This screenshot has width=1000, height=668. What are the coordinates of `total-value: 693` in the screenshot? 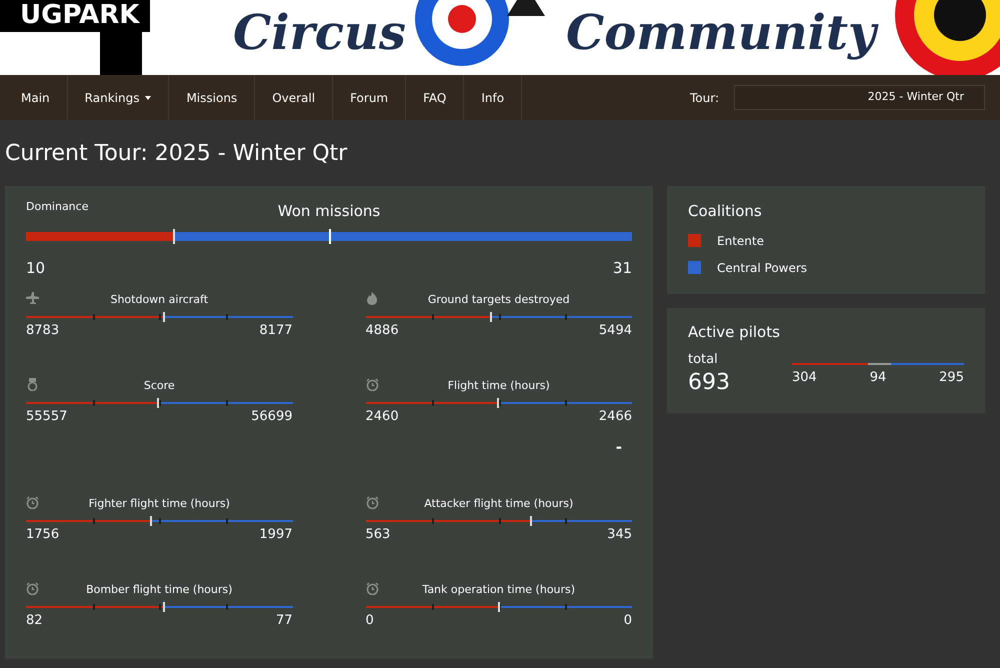 It's located at (709, 383).